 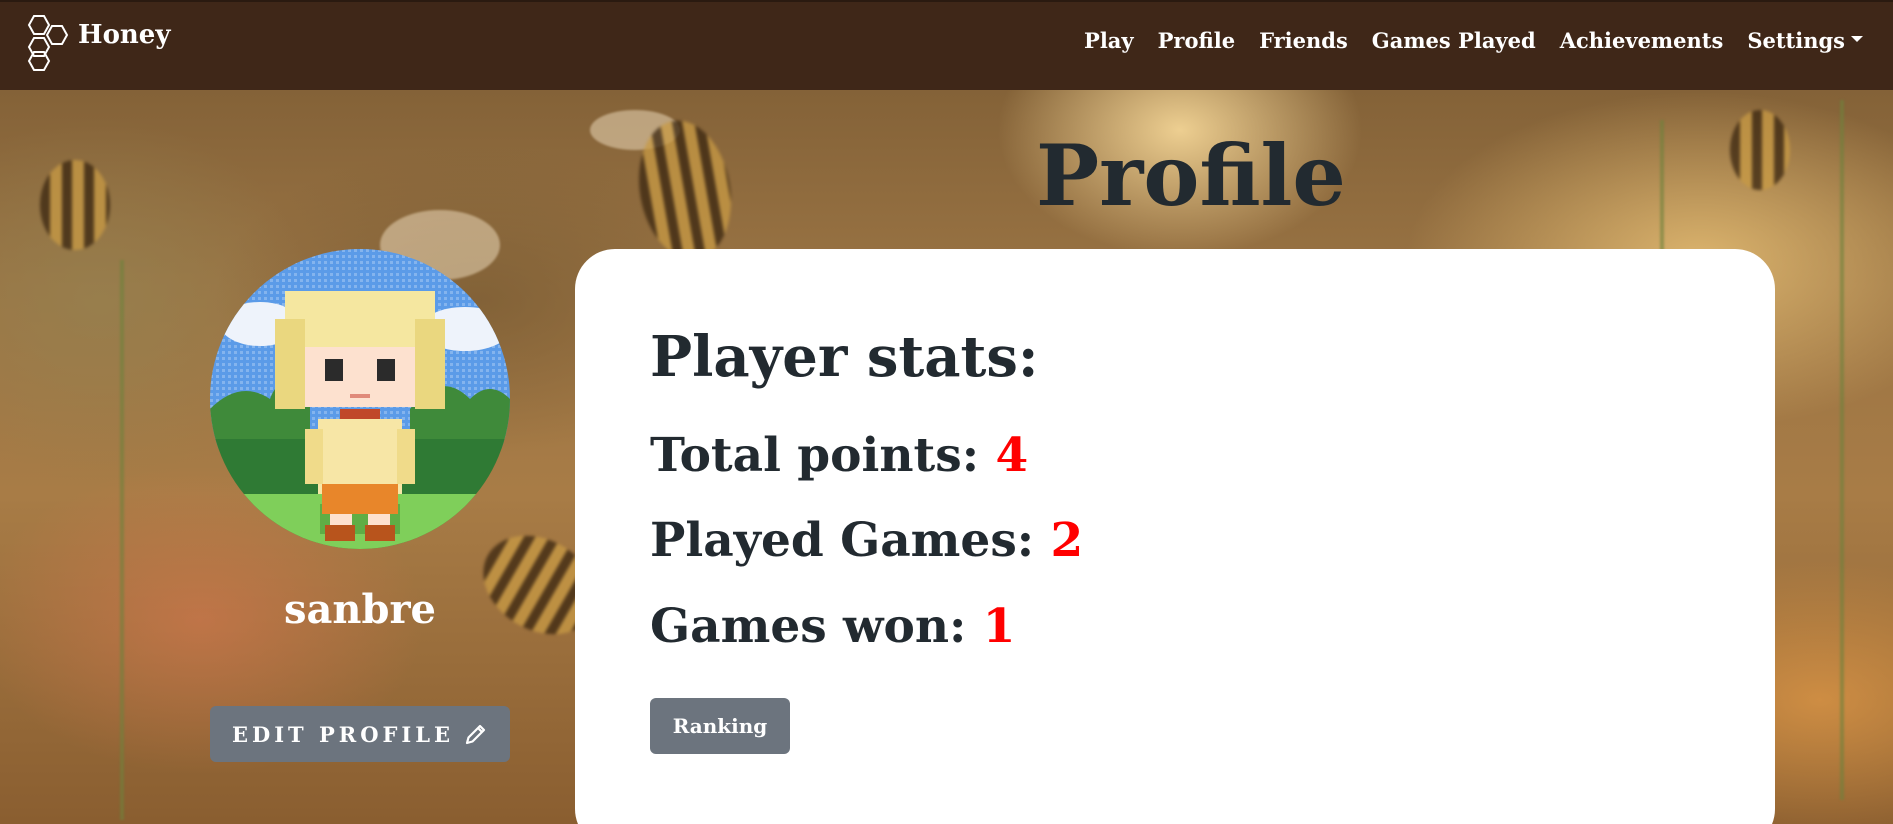 I want to click on brand-link: Honey, so click(x=94, y=43).